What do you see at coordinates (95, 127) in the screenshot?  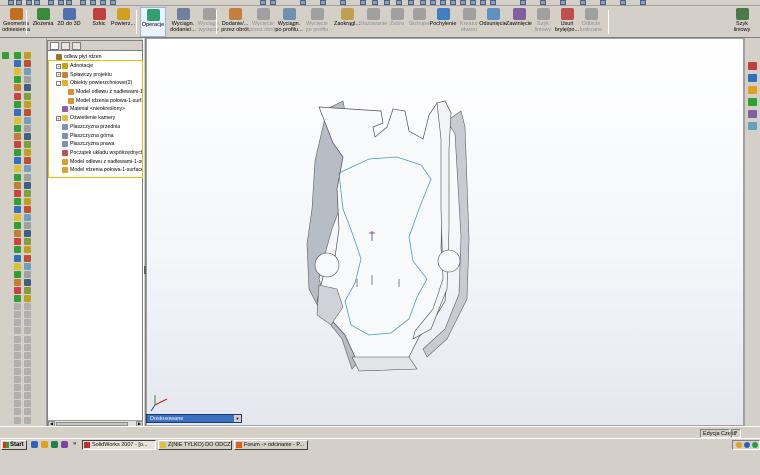 I see `tree-item: Płaszczyzna przednia` at bounding box center [95, 127].